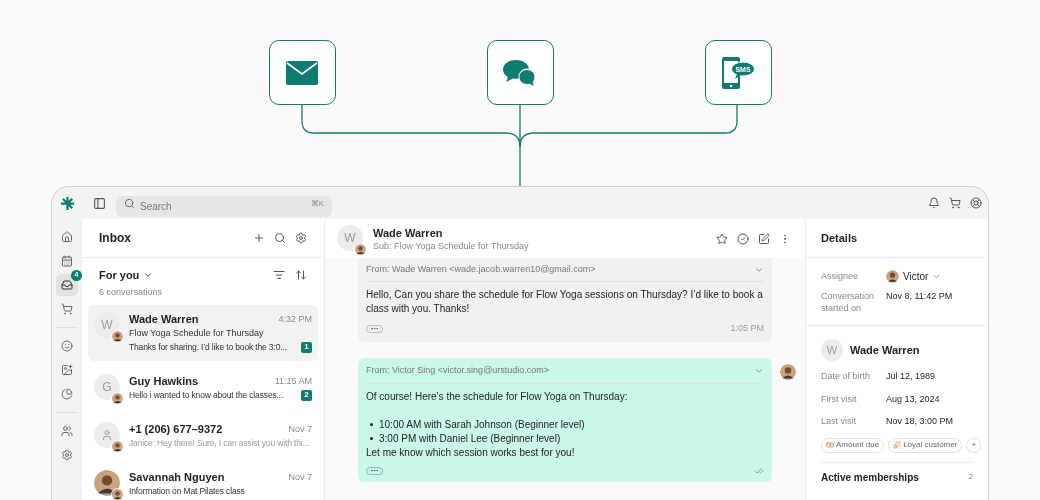 This screenshot has height=500, width=1040. What do you see at coordinates (99, 203) in the screenshot?
I see `sidebar-toggle-icon` at bounding box center [99, 203].